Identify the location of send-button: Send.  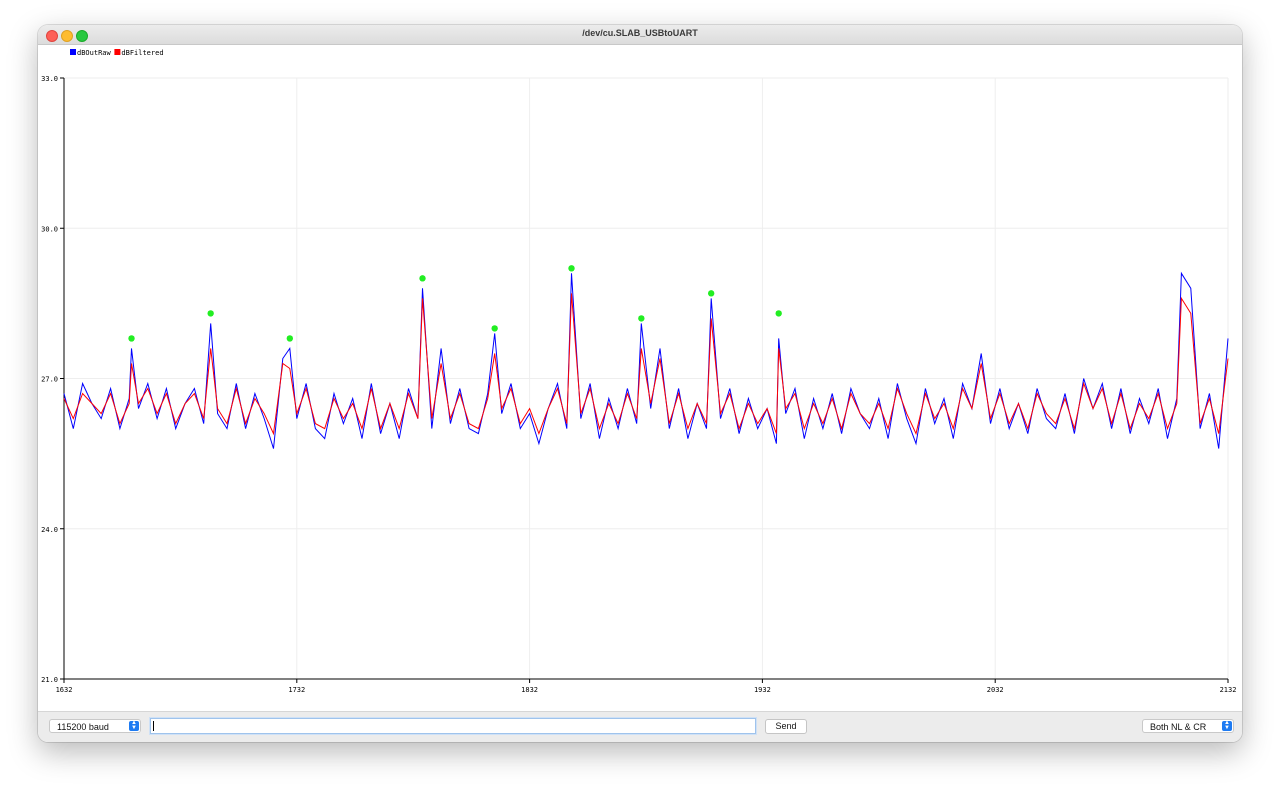
(786, 726).